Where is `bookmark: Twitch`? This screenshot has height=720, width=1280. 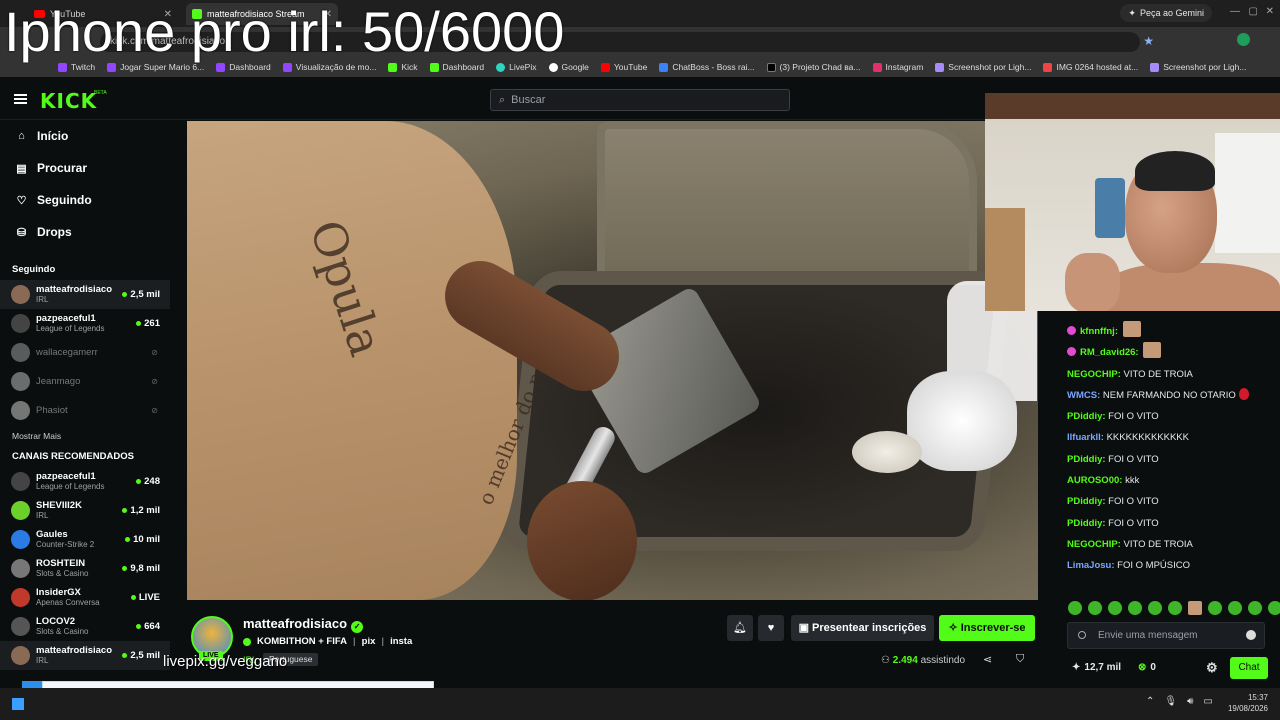
bookmark: Twitch is located at coordinates (76, 67).